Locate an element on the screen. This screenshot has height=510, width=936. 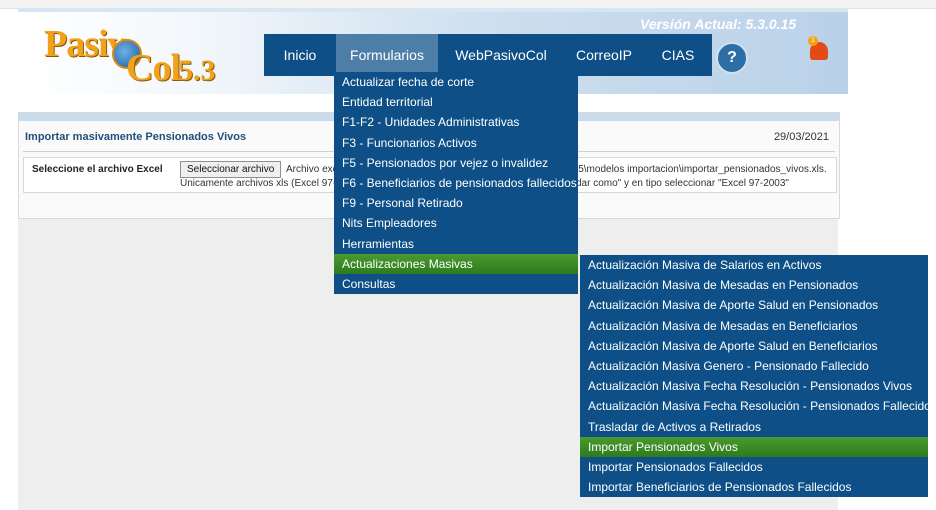
nav-formularios: Formularios is located at coordinates (387, 55).